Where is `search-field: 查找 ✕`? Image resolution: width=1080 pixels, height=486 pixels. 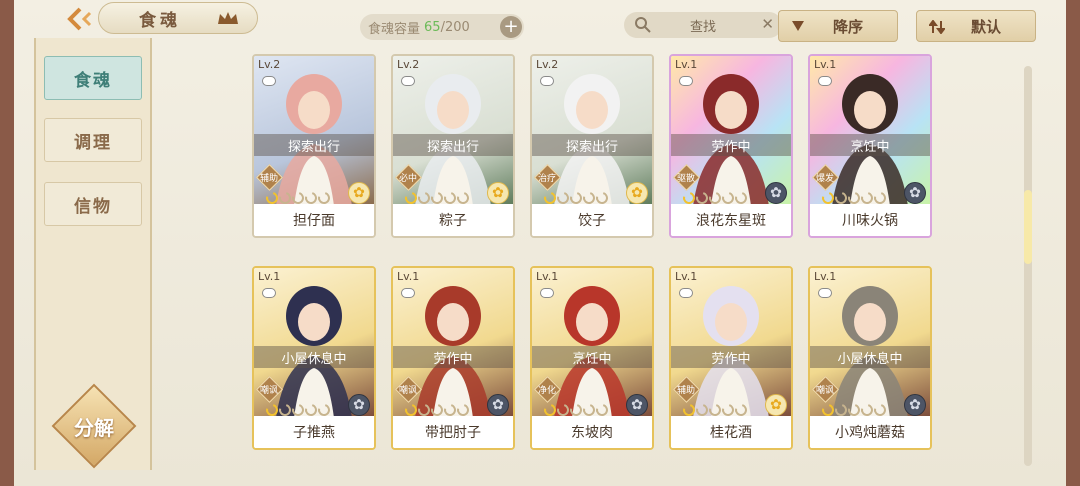
search-field: 查找 ✕ is located at coordinates (703, 25).